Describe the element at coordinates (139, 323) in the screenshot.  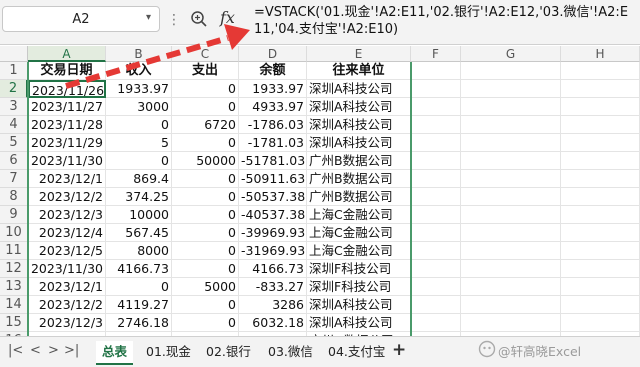
I see `number-cell: 2746.18` at that location.